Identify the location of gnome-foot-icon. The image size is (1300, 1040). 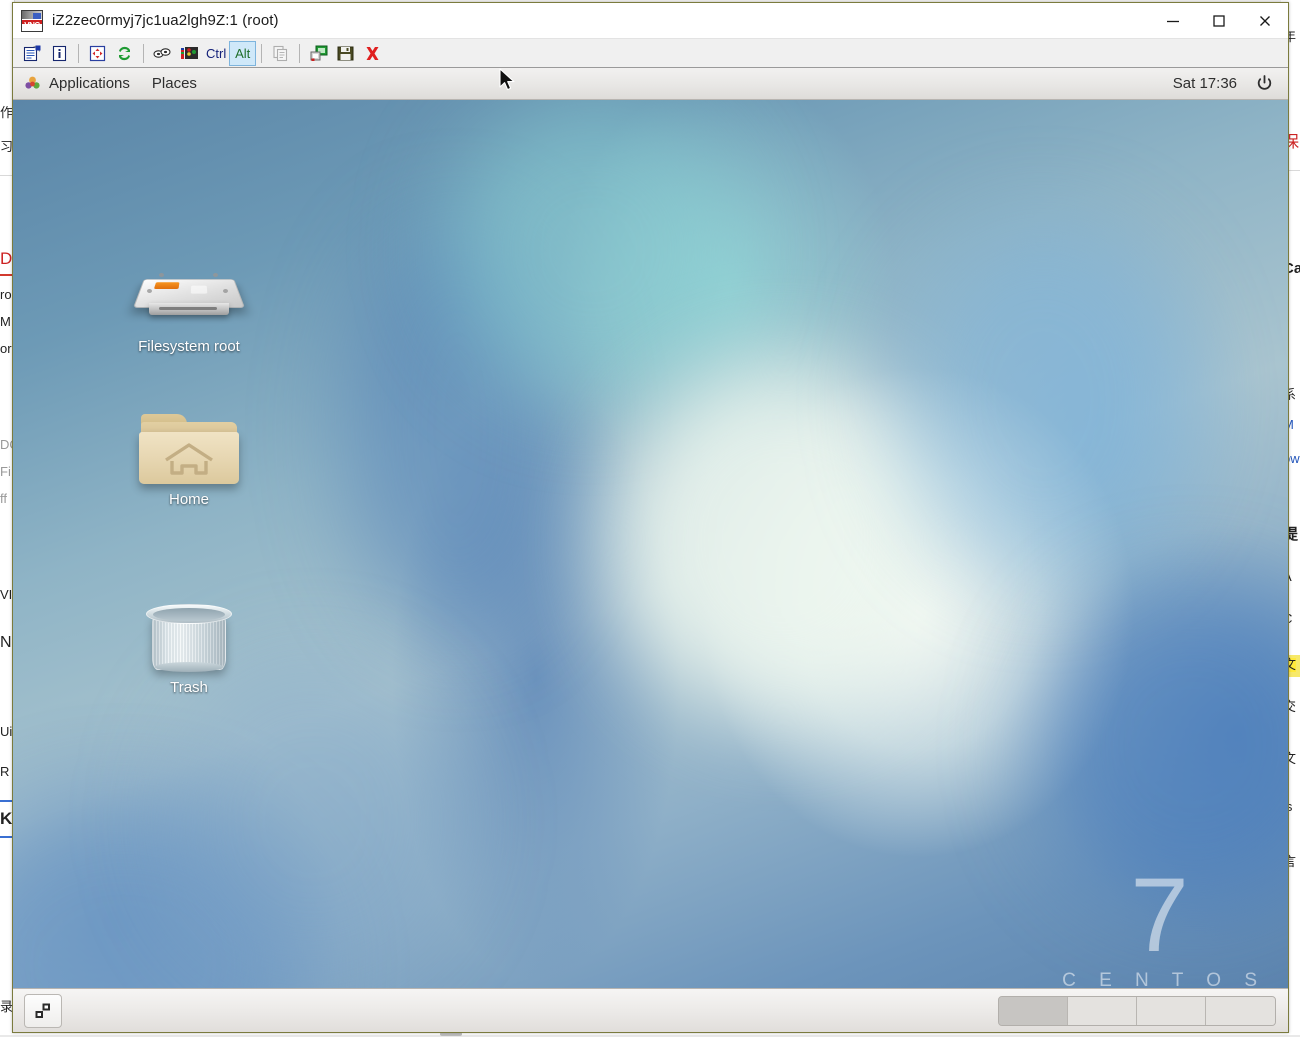
(32, 83).